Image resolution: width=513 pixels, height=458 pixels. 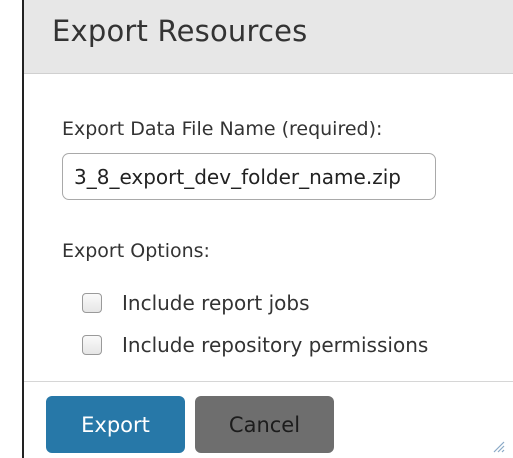 I want to click on resize-grip-icon, so click(x=498, y=446).